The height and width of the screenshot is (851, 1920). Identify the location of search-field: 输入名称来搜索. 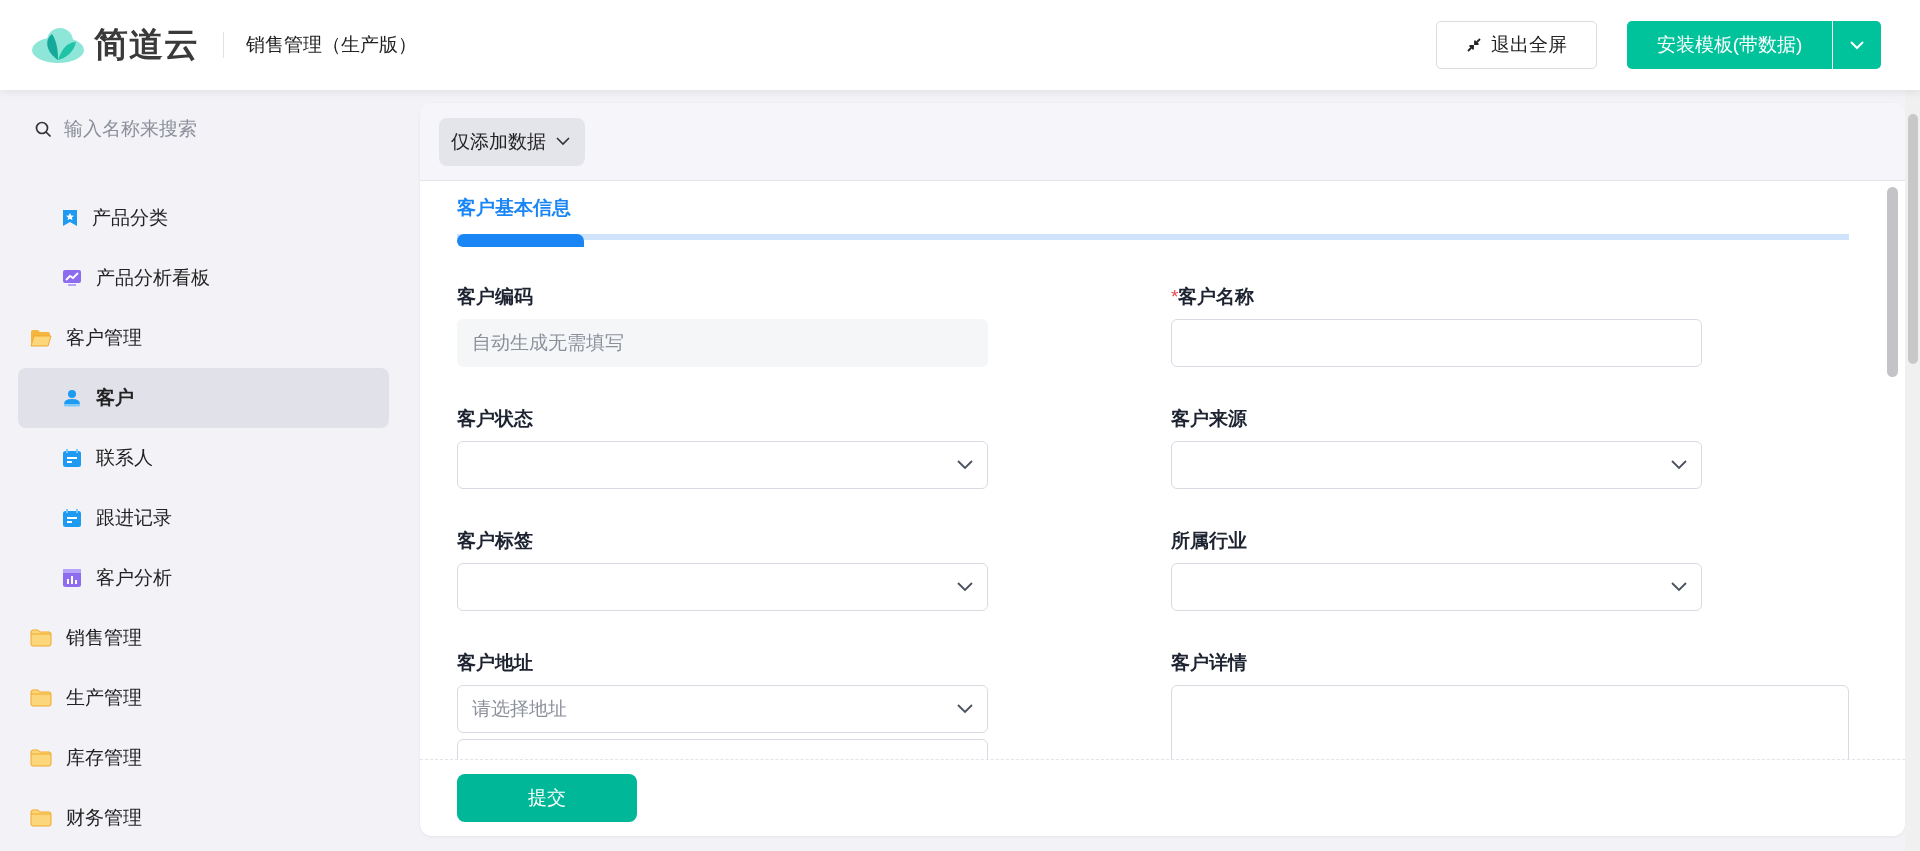
(209, 129).